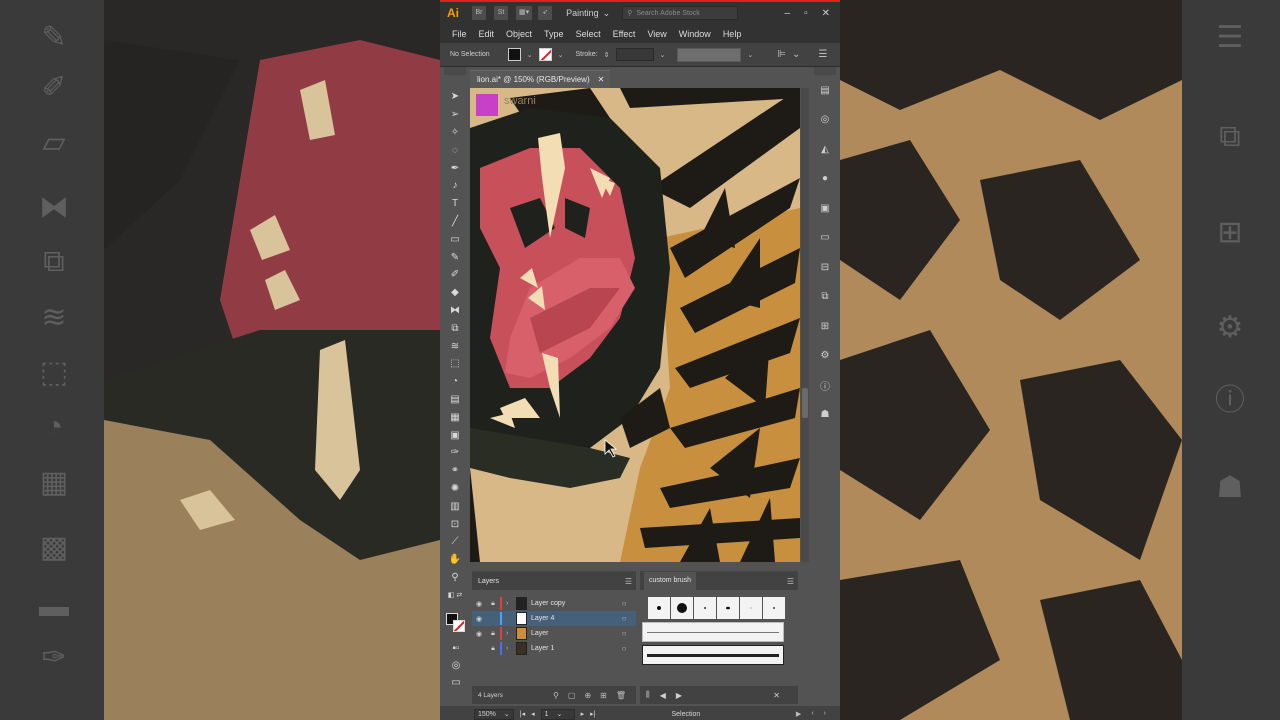  What do you see at coordinates (806, 13) in the screenshot?
I see `maximize-icon: ▫` at bounding box center [806, 13].